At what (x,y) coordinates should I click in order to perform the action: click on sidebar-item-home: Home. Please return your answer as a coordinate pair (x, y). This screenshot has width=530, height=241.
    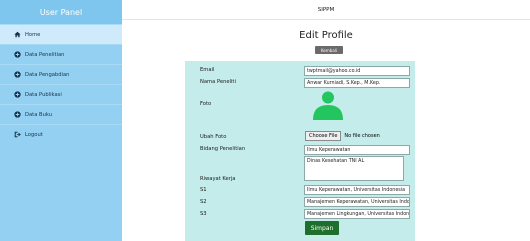
    Looking at the image, I should click on (61, 34).